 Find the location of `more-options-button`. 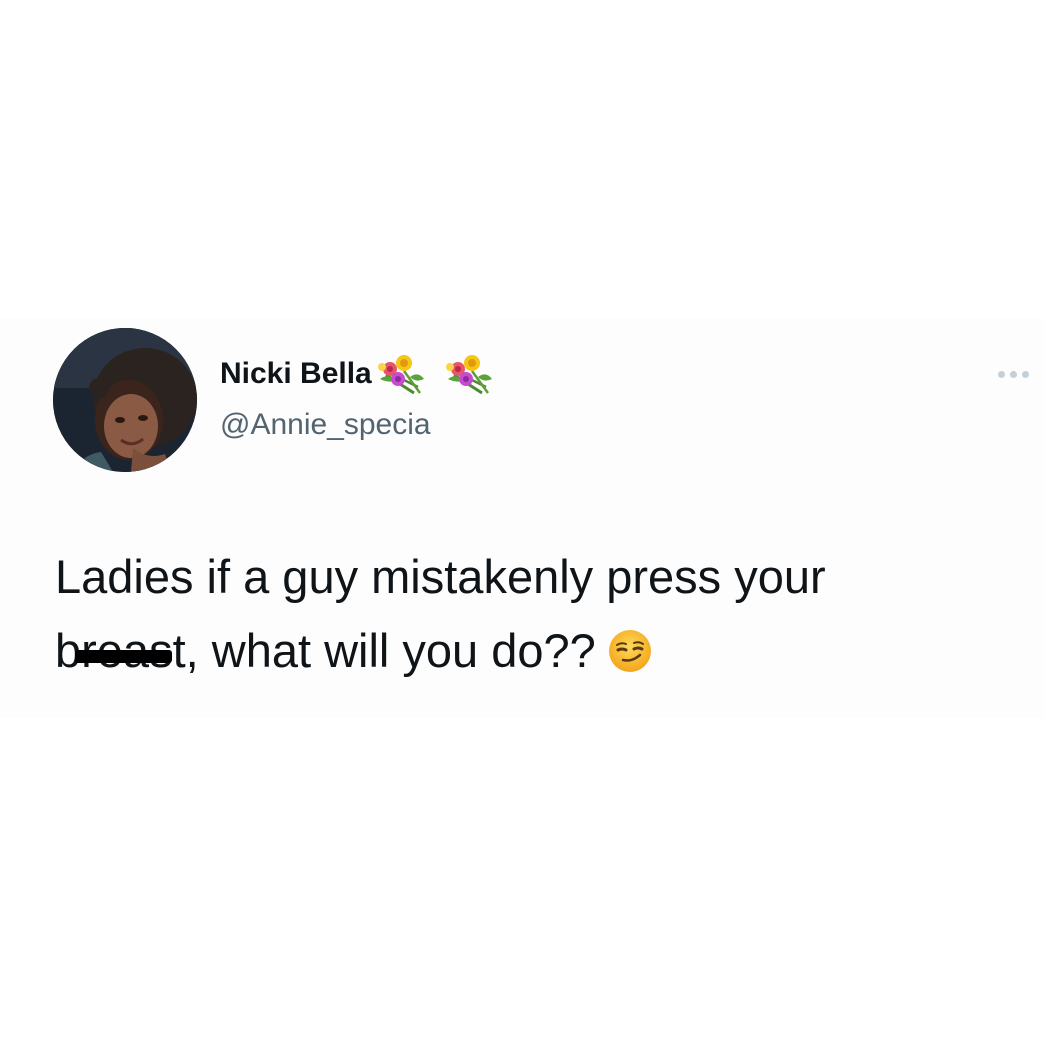

more-options-button is located at coordinates (1013, 374).